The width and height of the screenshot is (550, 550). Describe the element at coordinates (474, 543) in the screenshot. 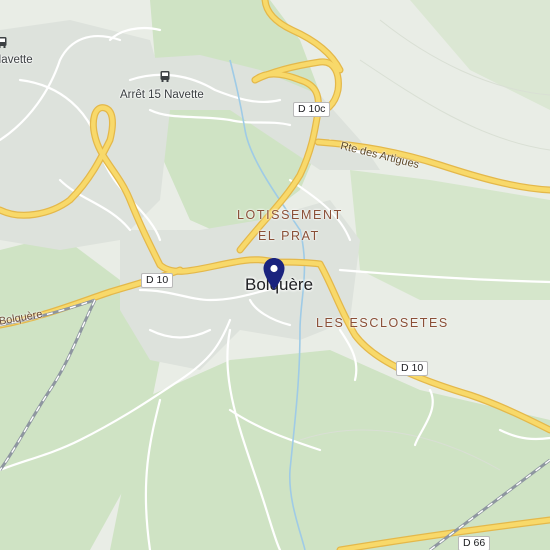

I see `road-shield-d66: D 66` at that location.